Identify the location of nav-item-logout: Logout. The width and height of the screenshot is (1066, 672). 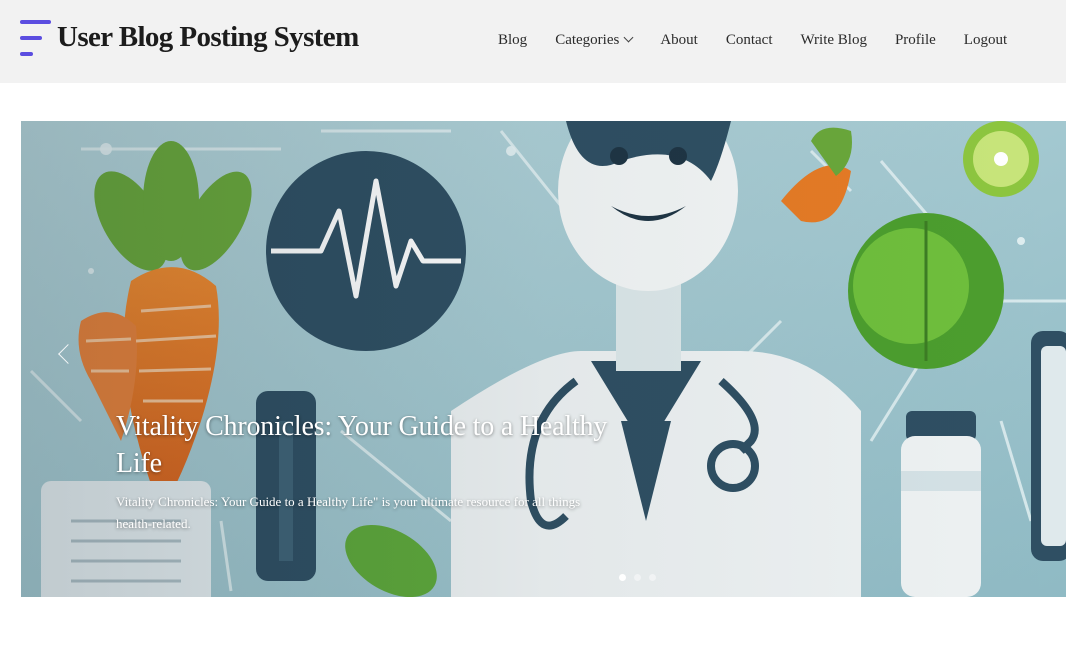
(985, 40).